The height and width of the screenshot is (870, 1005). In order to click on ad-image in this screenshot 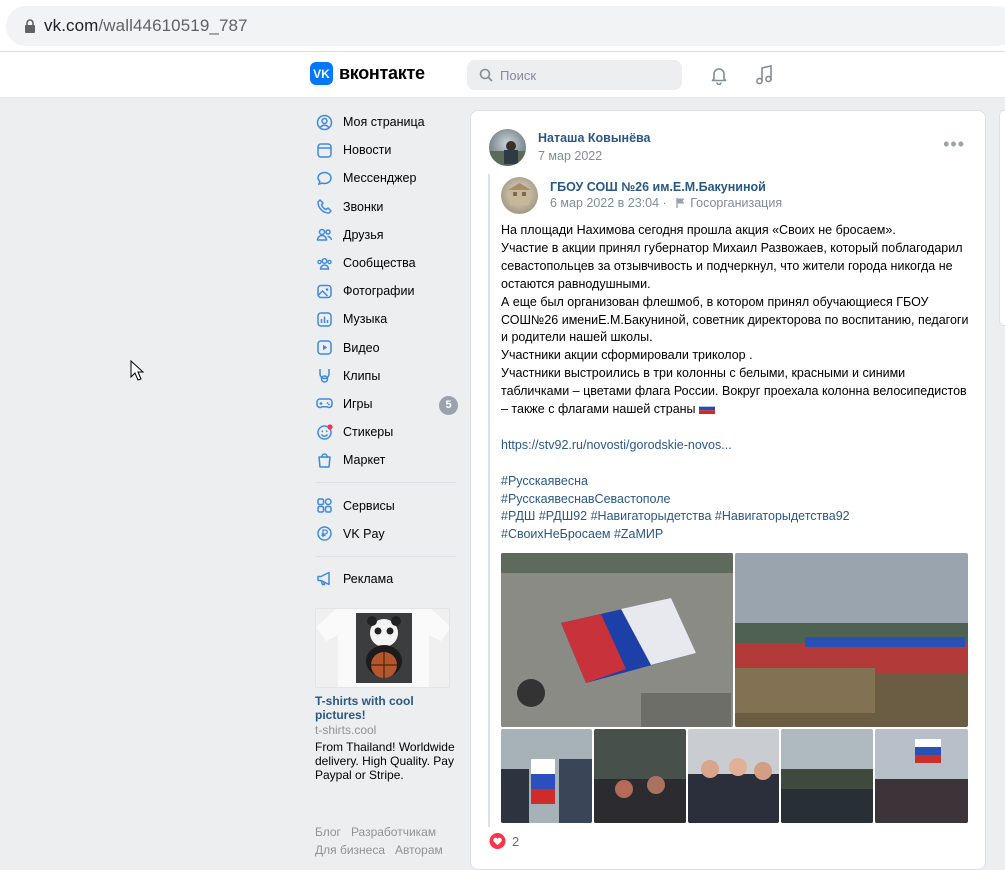, I will do `click(382, 648)`.